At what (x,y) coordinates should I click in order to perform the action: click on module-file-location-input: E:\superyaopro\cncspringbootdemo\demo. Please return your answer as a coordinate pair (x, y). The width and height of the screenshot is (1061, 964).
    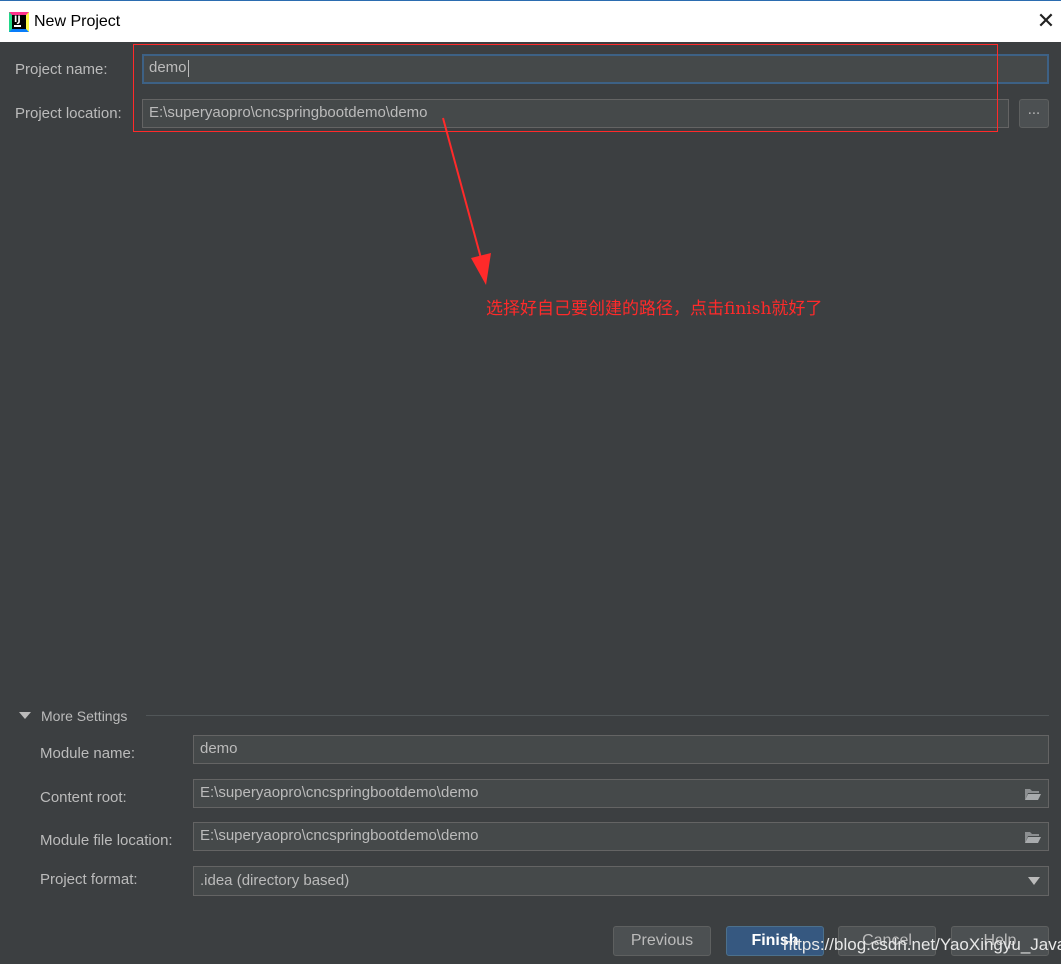
    Looking at the image, I should click on (621, 836).